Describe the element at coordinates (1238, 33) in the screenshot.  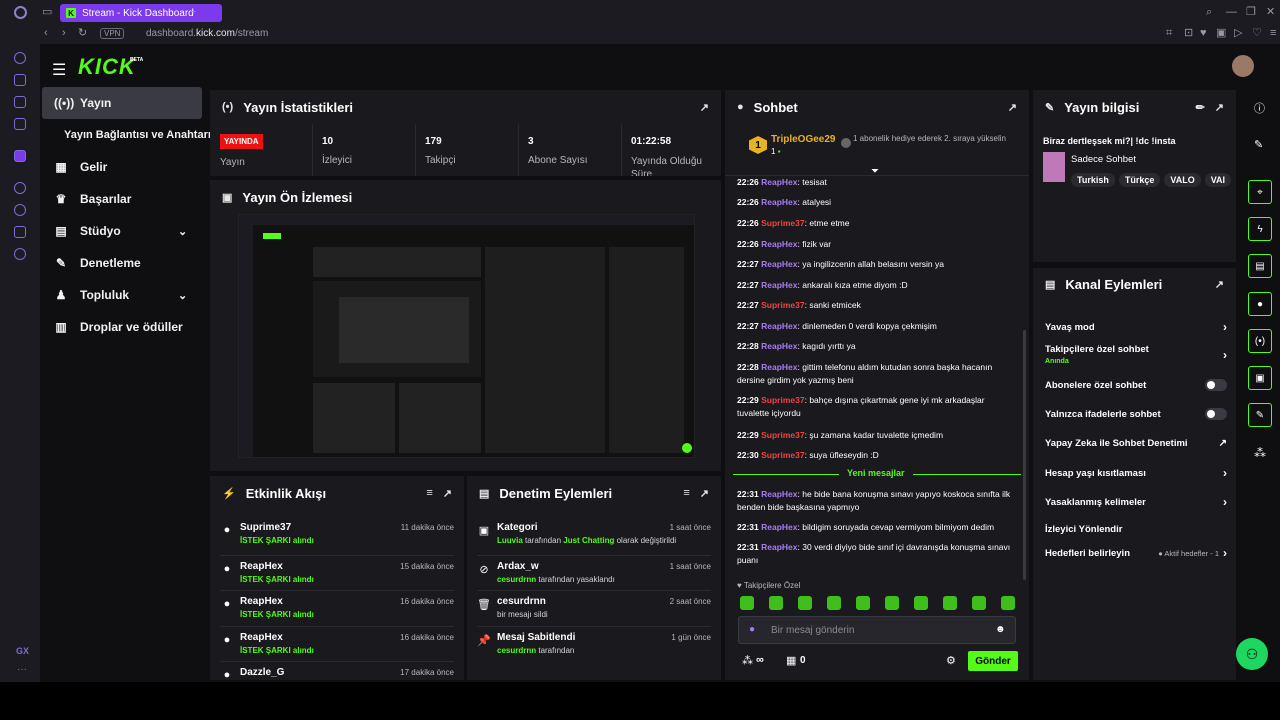
I see `play-icon: ▷` at that location.